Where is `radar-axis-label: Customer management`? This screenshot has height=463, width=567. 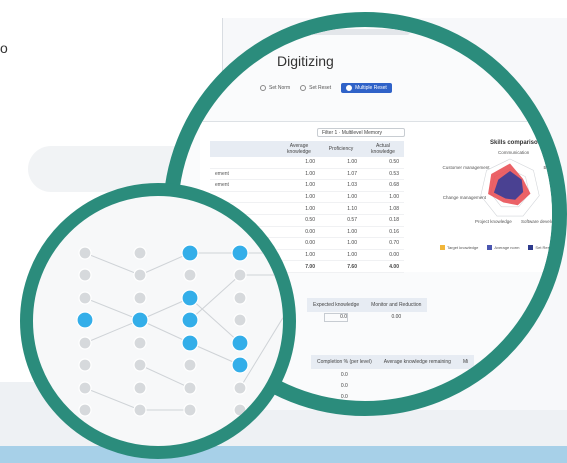 radar-axis-label: Customer management is located at coordinates (466, 168).